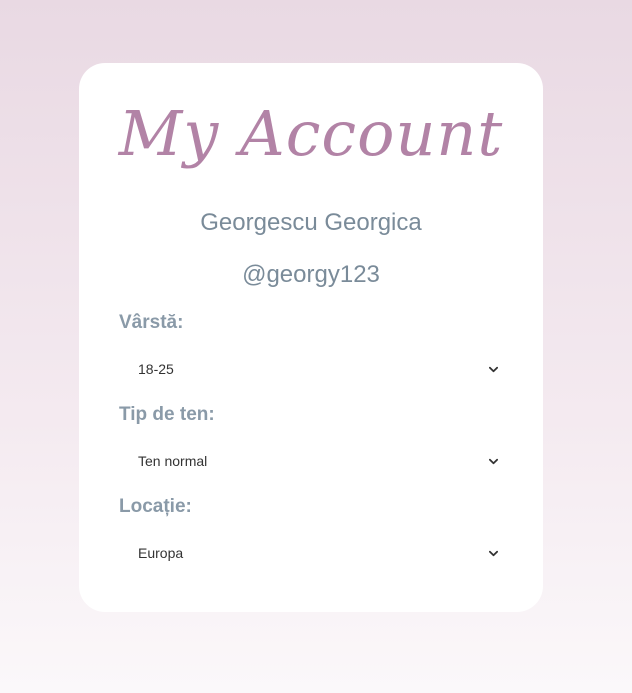  I want to click on location-select: Europa, so click(311, 553).